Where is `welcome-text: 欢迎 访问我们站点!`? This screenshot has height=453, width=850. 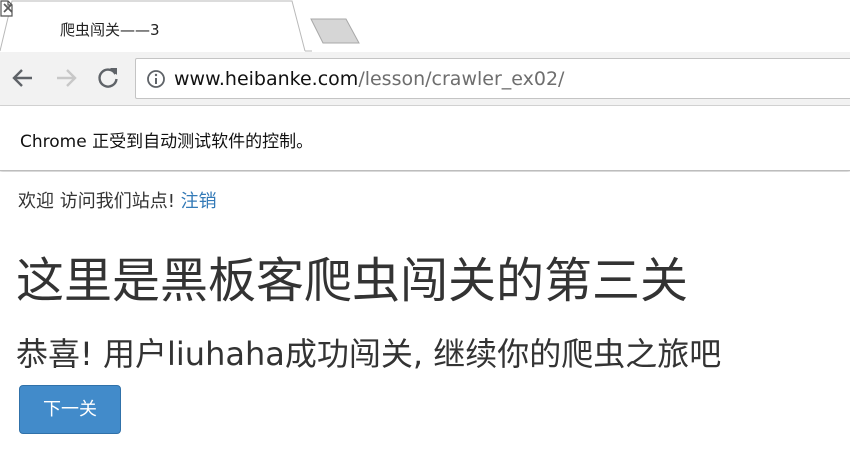
welcome-text: 欢迎 访问我们站点! is located at coordinates (96, 201).